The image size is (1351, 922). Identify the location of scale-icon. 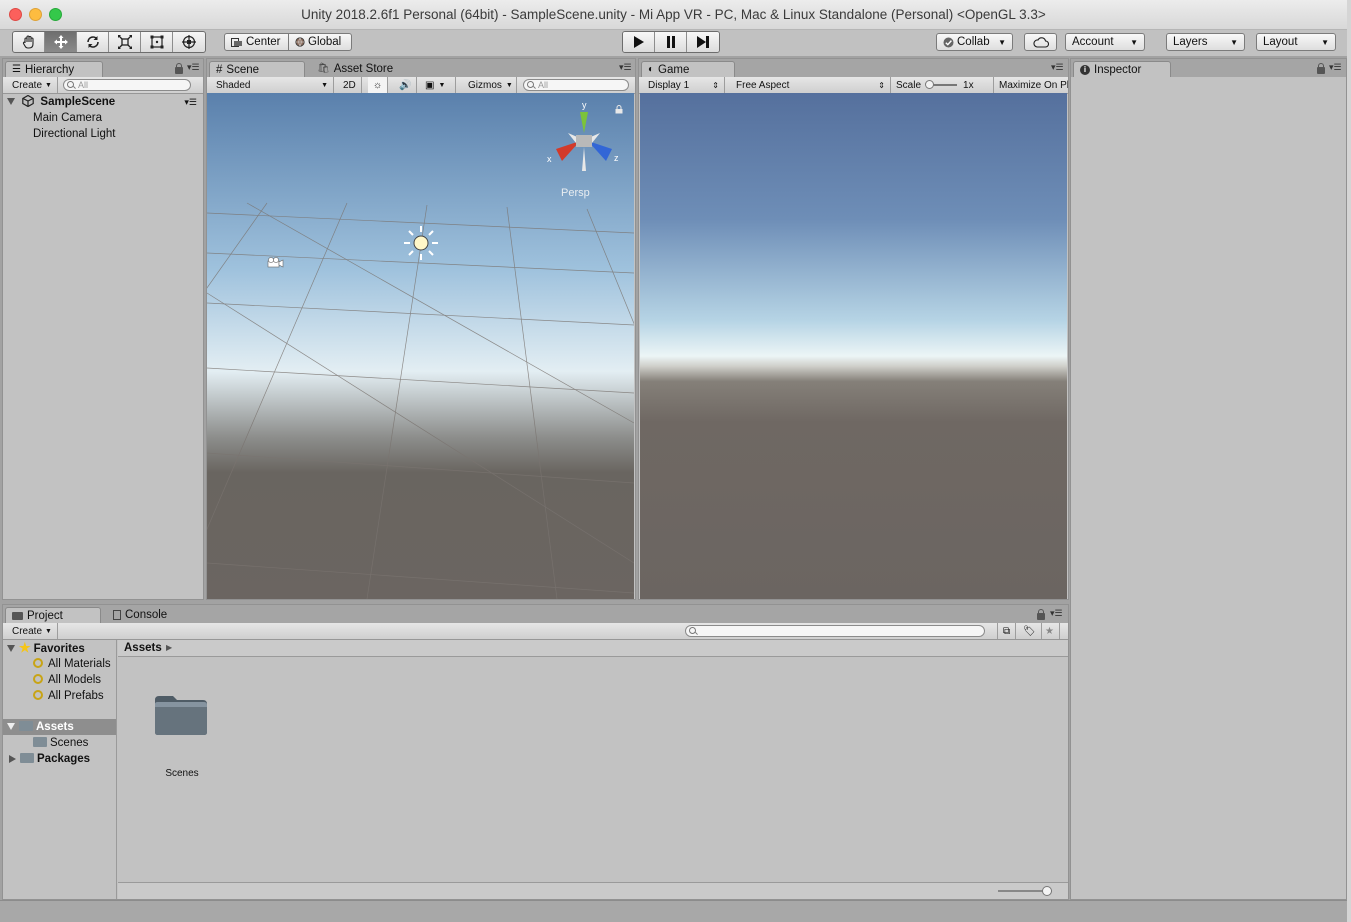
(124, 42).